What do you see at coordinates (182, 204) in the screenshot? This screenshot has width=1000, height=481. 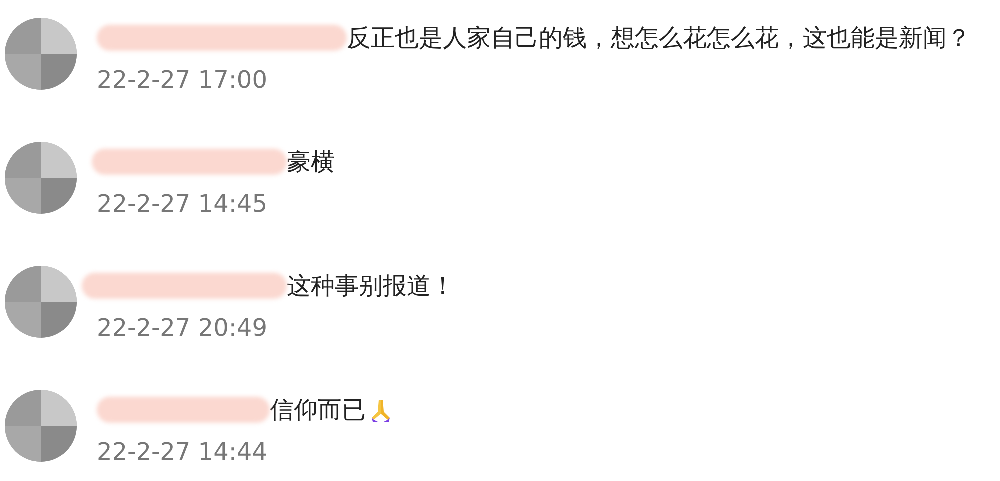 I see `comment-time: 22-2-27 14:45` at bounding box center [182, 204].